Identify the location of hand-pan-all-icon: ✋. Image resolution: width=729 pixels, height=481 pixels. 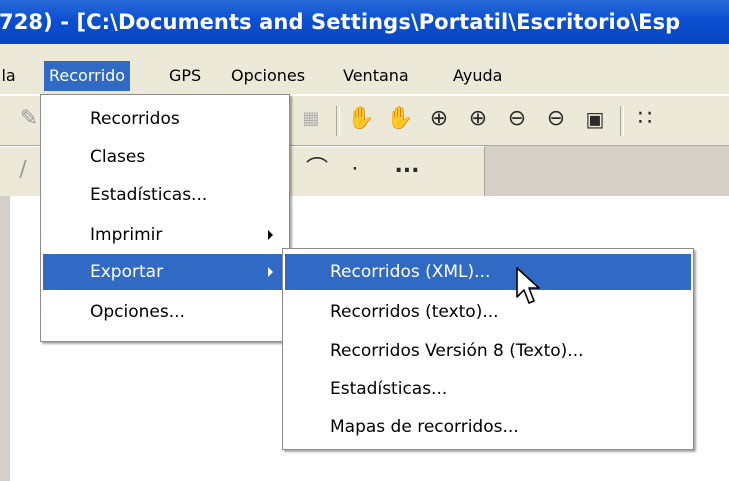
(400, 119).